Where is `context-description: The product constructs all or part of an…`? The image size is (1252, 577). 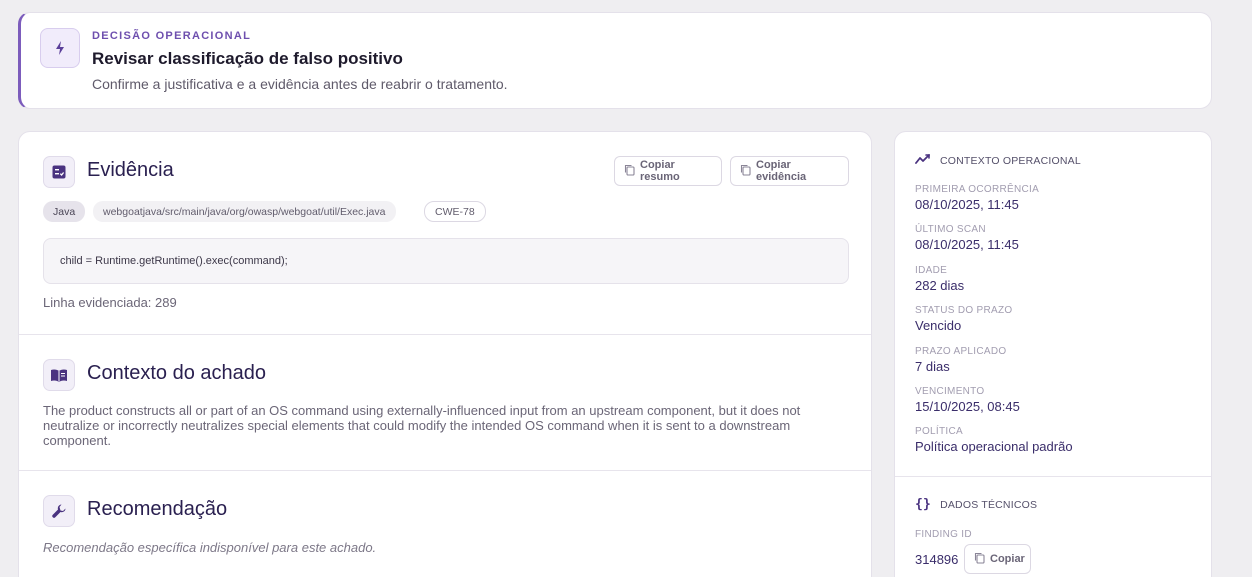
context-description: The product constructs all or part of an… is located at coordinates (422, 425).